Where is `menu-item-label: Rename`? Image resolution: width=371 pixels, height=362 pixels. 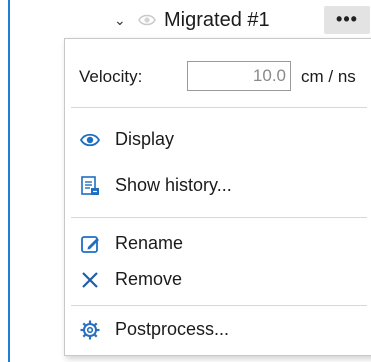 menu-item-label: Rename is located at coordinates (149, 243).